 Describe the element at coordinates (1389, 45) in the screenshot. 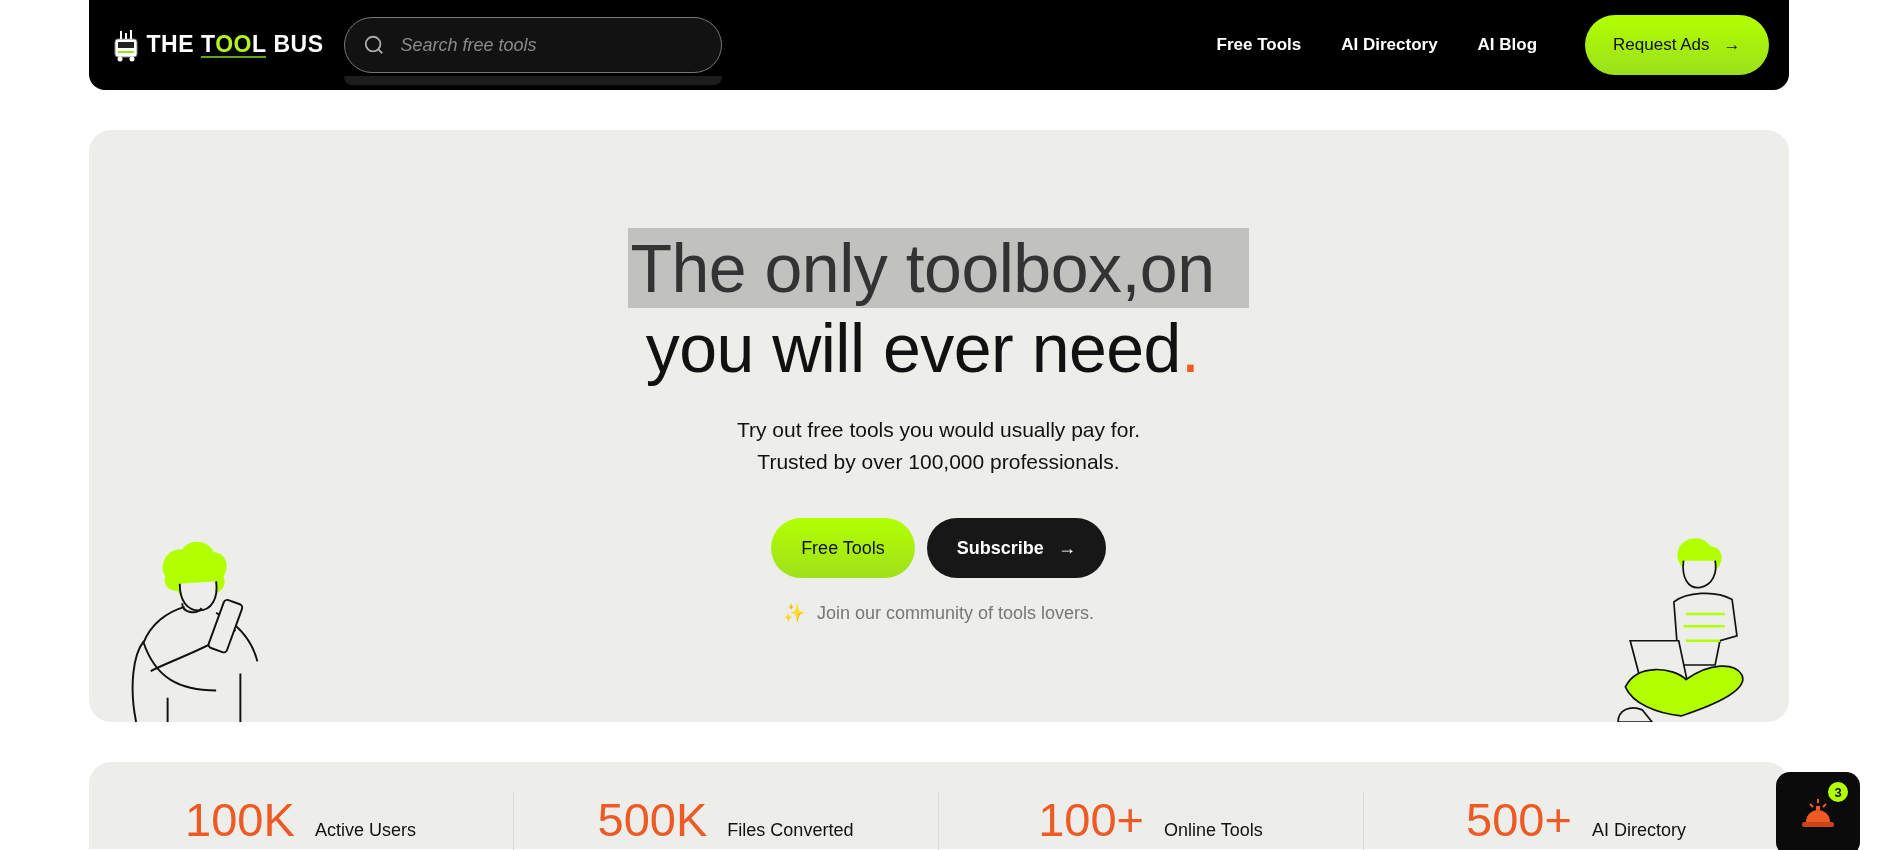

I see `nav-link: AI Directory` at that location.